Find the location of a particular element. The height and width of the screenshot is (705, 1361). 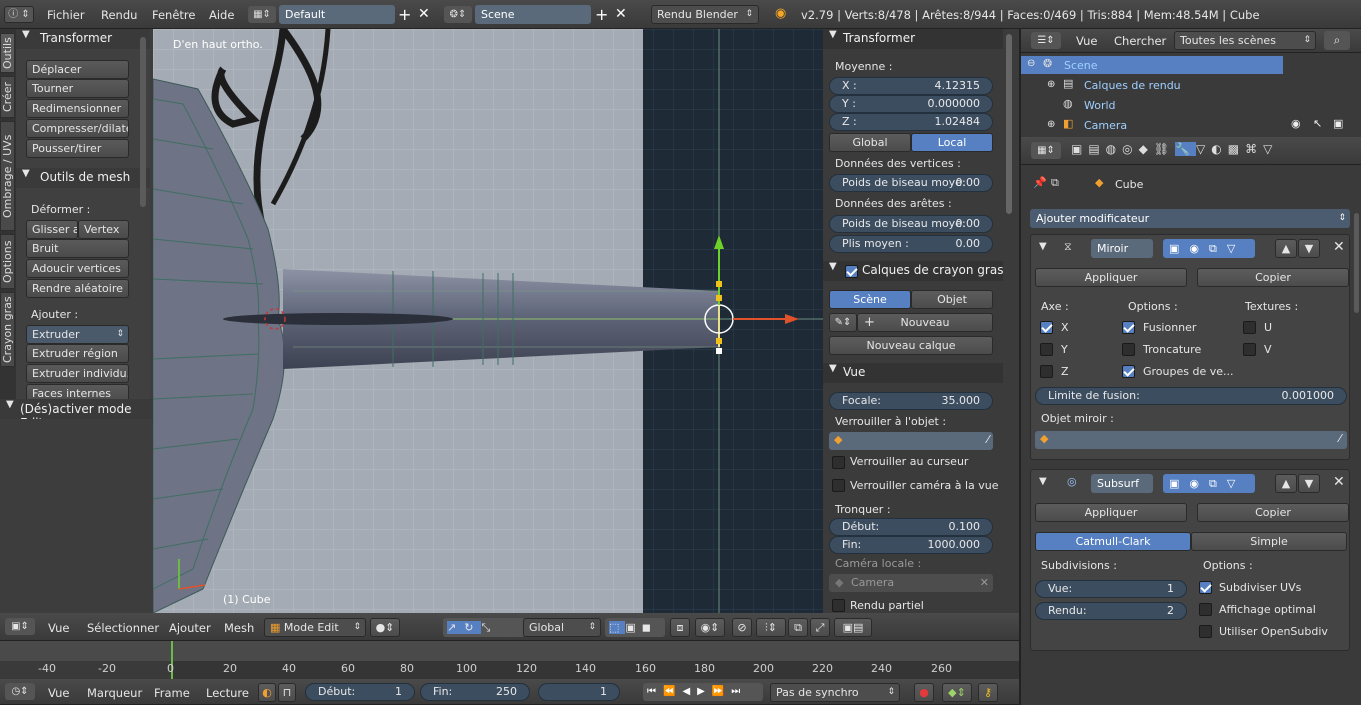

editor-type-icon: ⓘ ⇕ is located at coordinates (19, 14).